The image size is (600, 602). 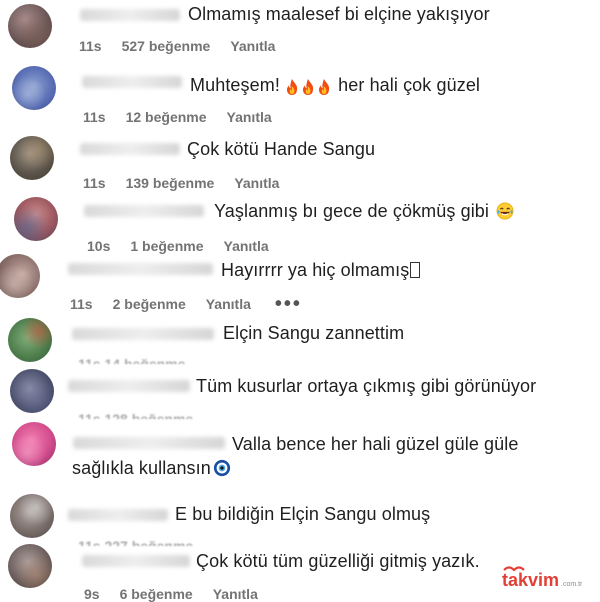 What do you see at coordinates (136, 542) in the screenshot?
I see `comment-meta-partial: 11s 227 beğenme` at bounding box center [136, 542].